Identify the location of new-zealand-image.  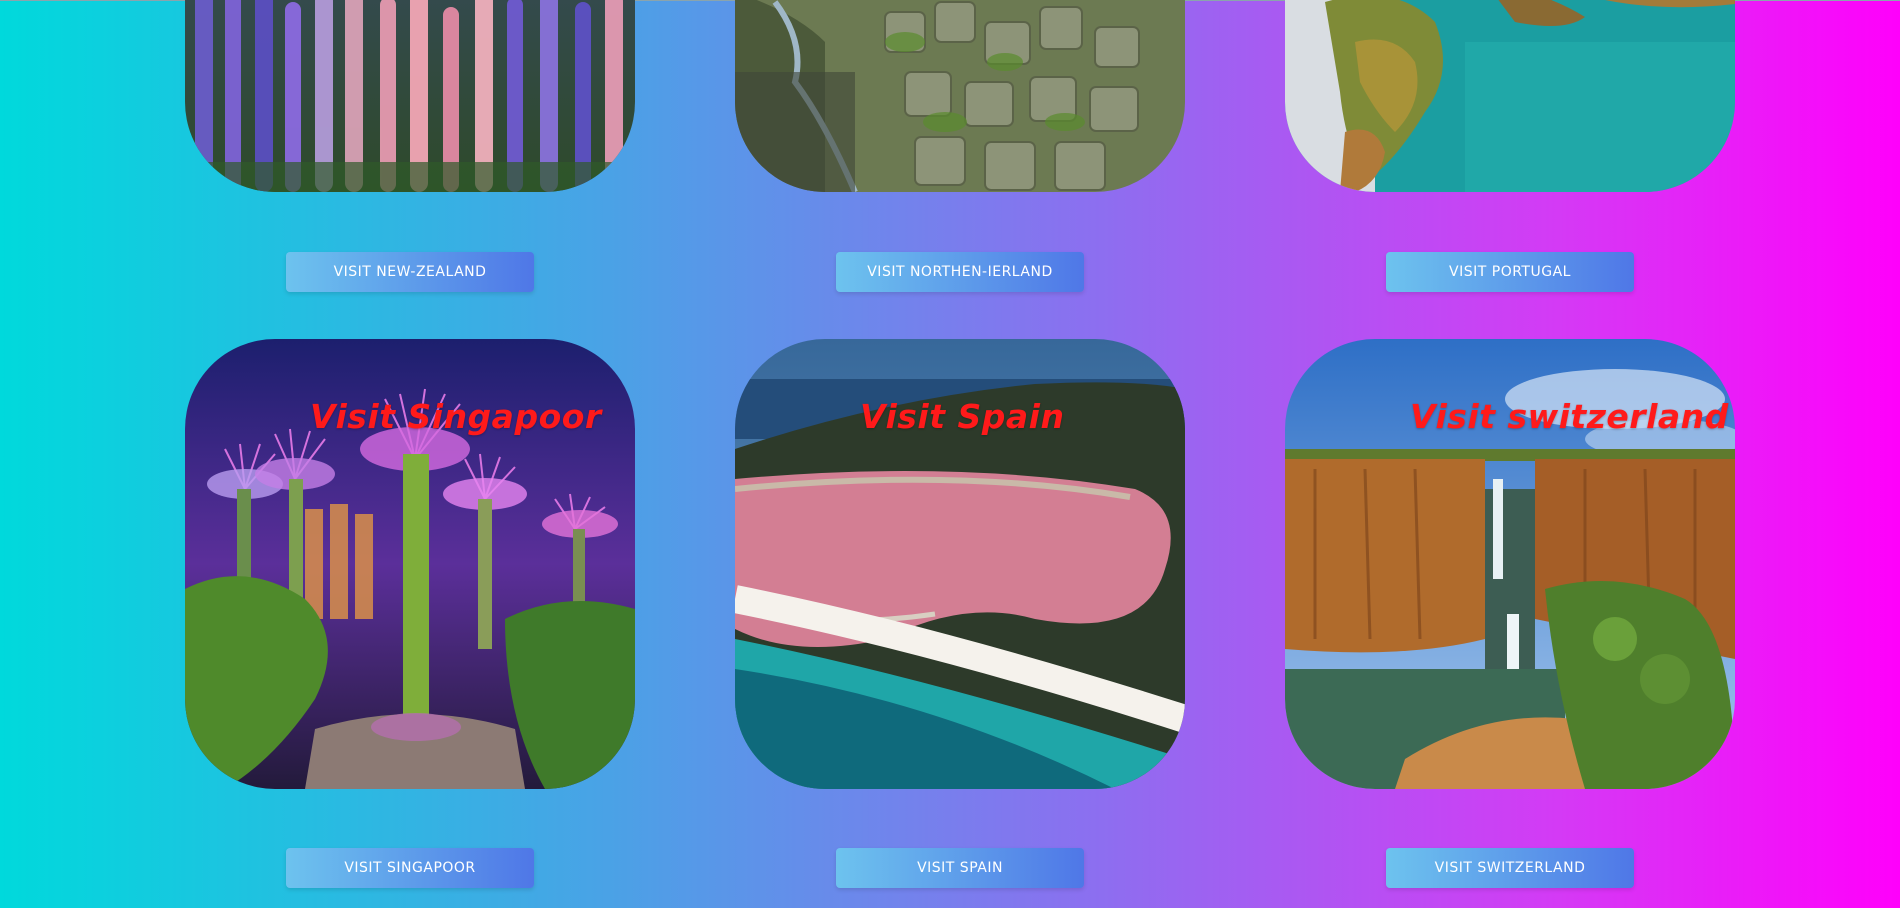
(410, 96).